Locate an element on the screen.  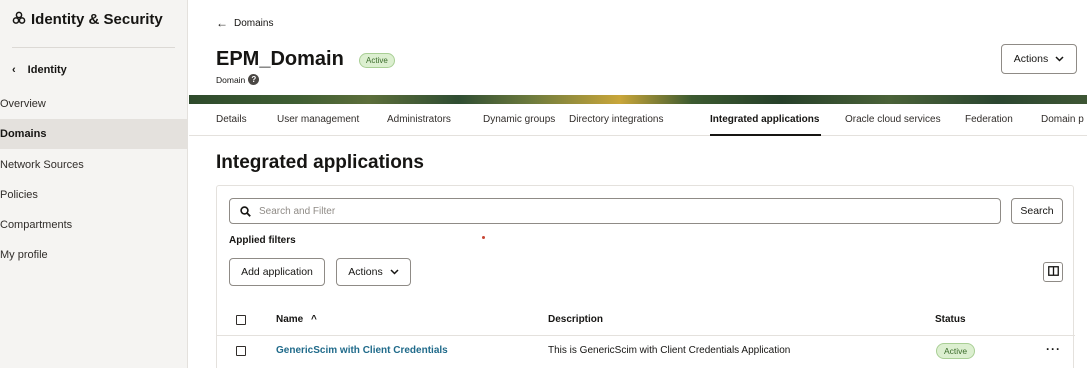
sort-ascending-icon: ^ is located at coordinates (314, 319).